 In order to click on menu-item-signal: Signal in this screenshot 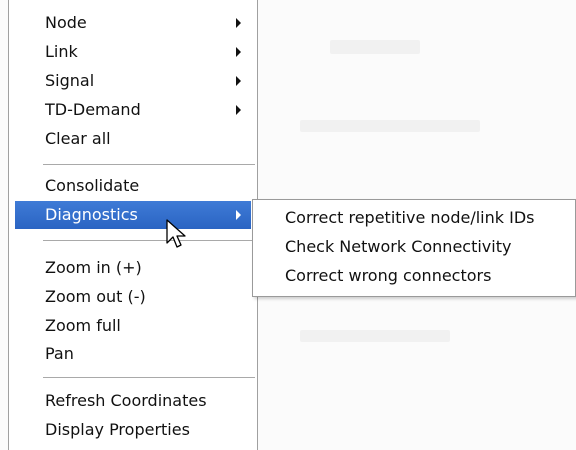, I will do `click(133, 81)`.